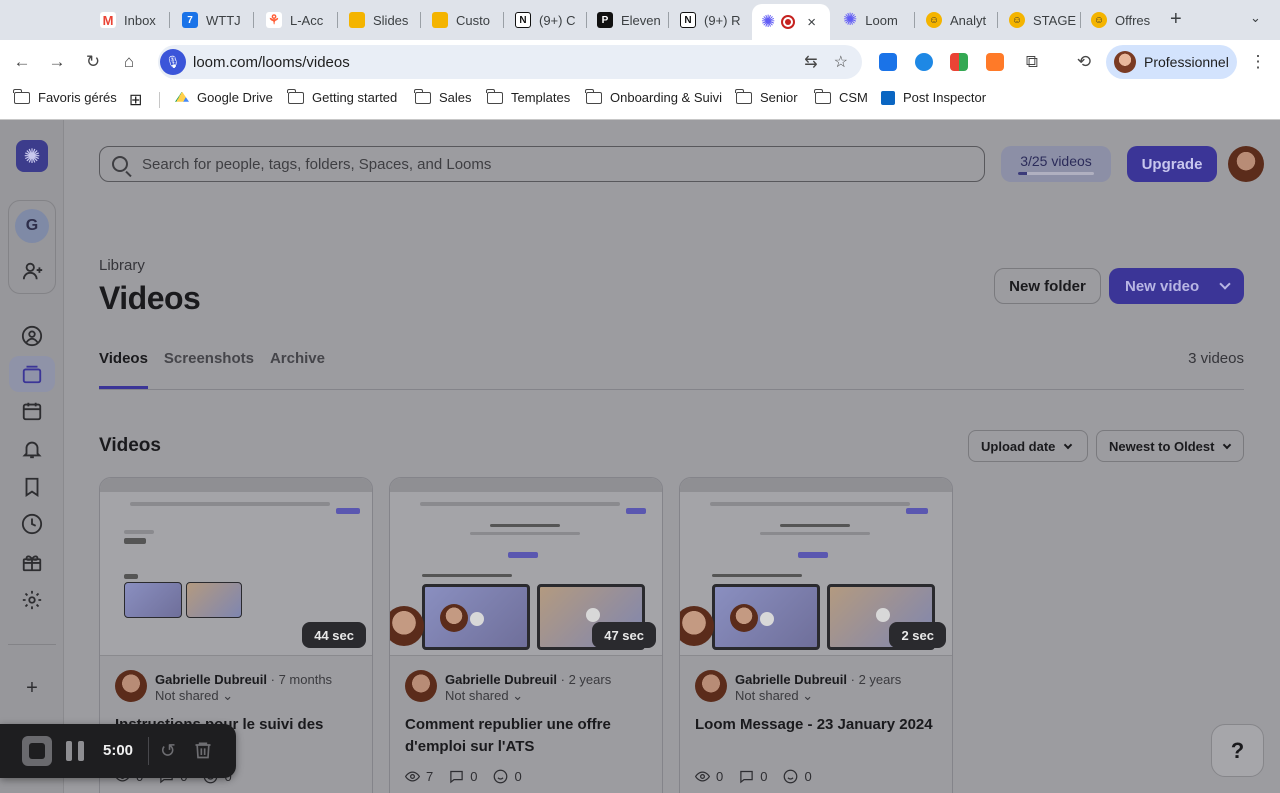 The image size is (1280, 793). Describe the element at coordinates (1047, 286) in the screenshot. I see `new-folder-button: New folder` at that location.